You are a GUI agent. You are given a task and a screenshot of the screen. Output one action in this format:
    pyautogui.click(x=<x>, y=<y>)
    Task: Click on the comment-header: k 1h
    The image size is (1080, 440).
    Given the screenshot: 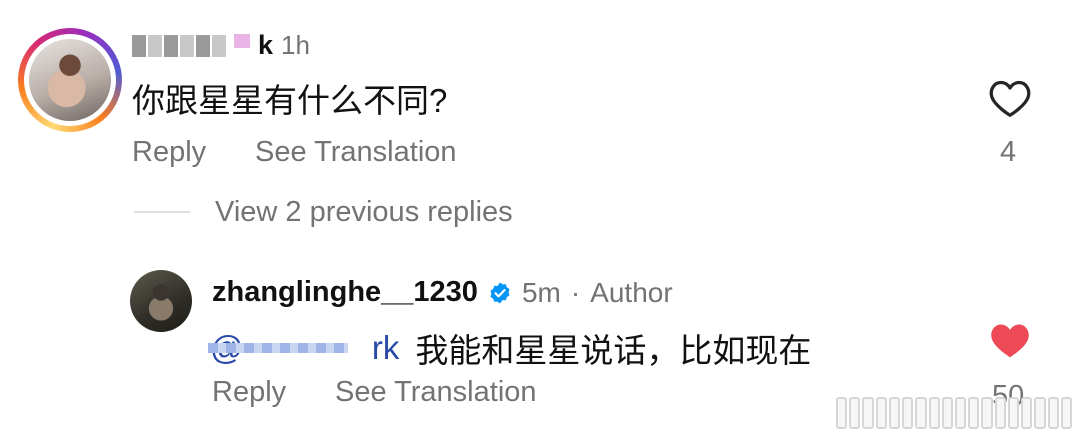 What is the action you would take?
    pyautogui.click(x=221, y=45)
    